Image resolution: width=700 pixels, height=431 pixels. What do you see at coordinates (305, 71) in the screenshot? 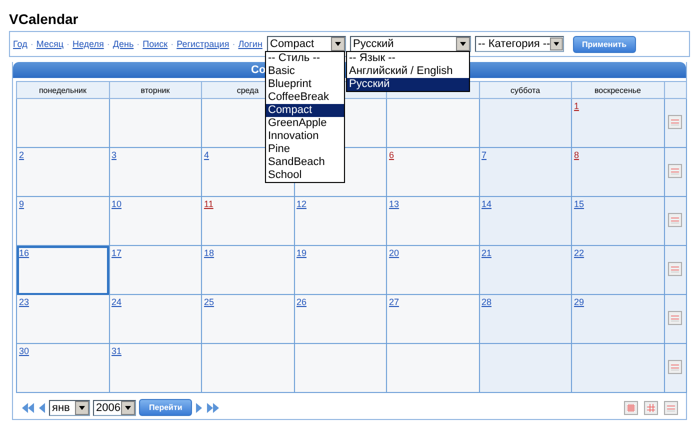
I see `dropdown-option: Basic` at bounding box center [305, 71].